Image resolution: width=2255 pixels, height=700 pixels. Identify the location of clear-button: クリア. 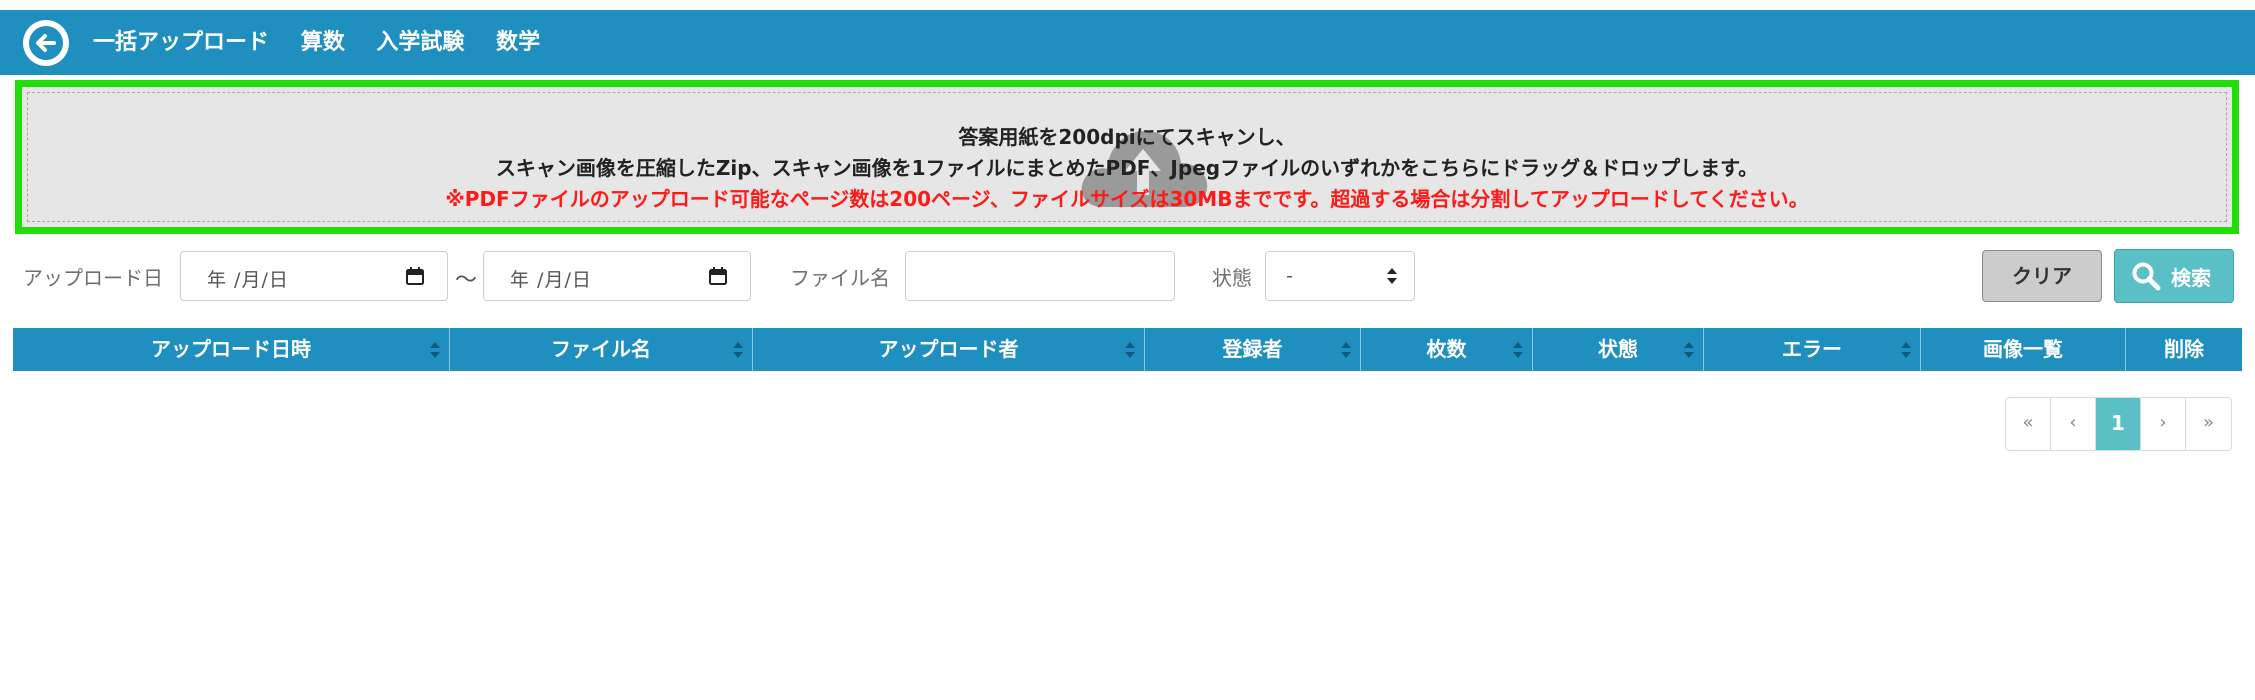
(2042, 276).